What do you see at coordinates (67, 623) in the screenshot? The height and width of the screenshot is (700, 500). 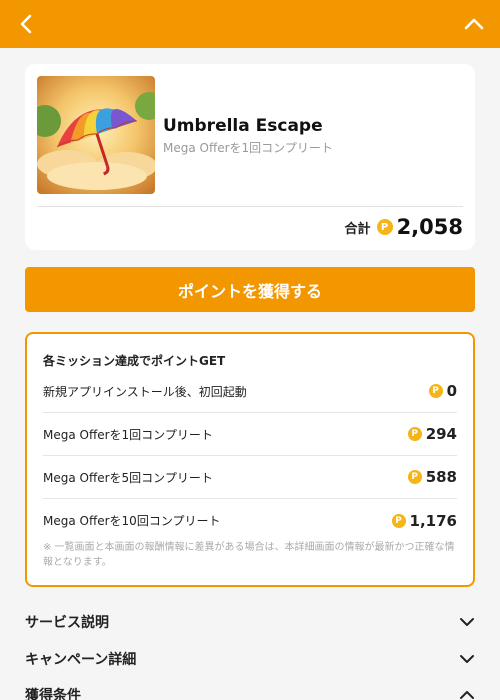 I see `section-label: サービス説明` at bounding box center [67, 623].